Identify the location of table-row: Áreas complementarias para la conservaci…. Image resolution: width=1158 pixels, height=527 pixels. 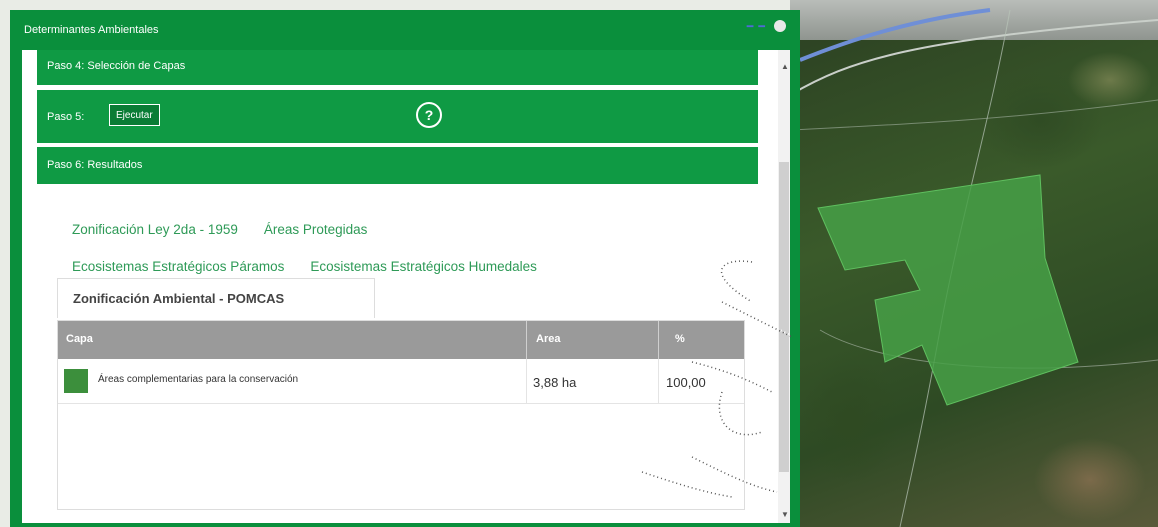
(401, 381).